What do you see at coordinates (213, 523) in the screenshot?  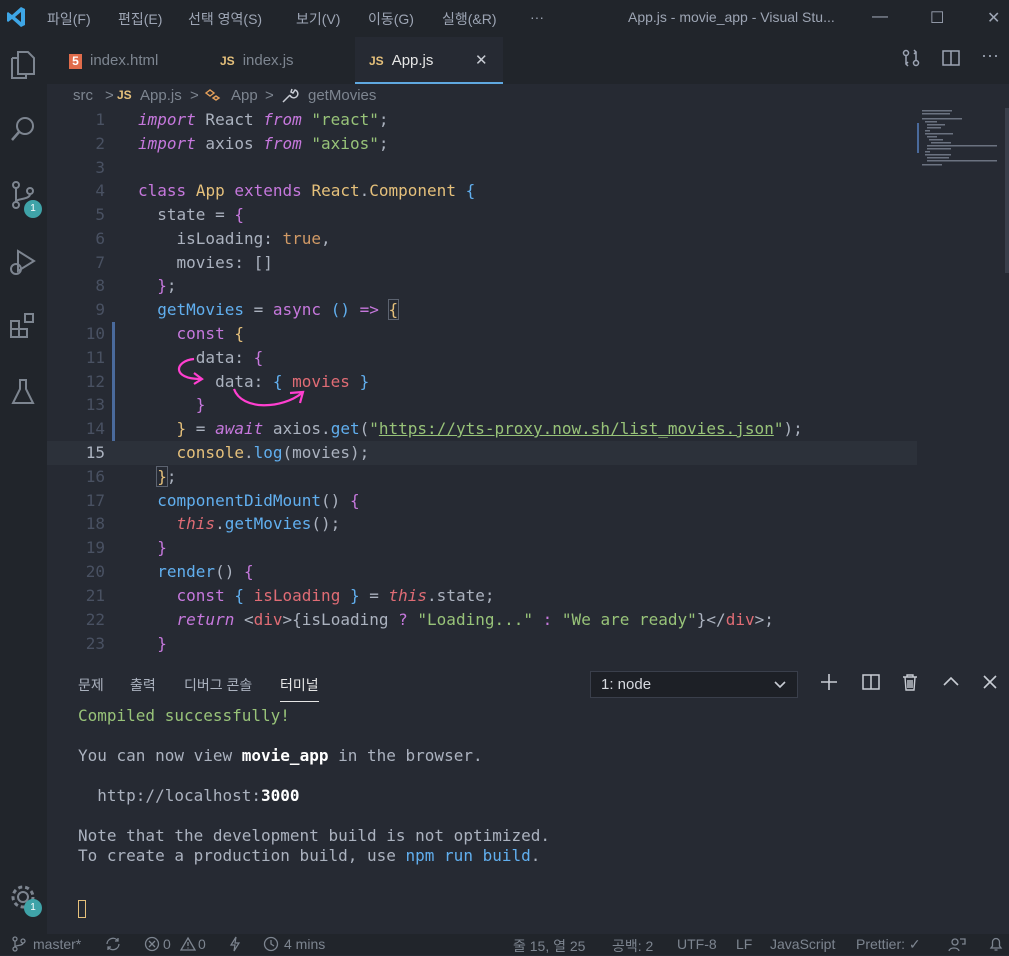 I see `code-line: 18 this.getMovies();` at bounding box center [213, 523].